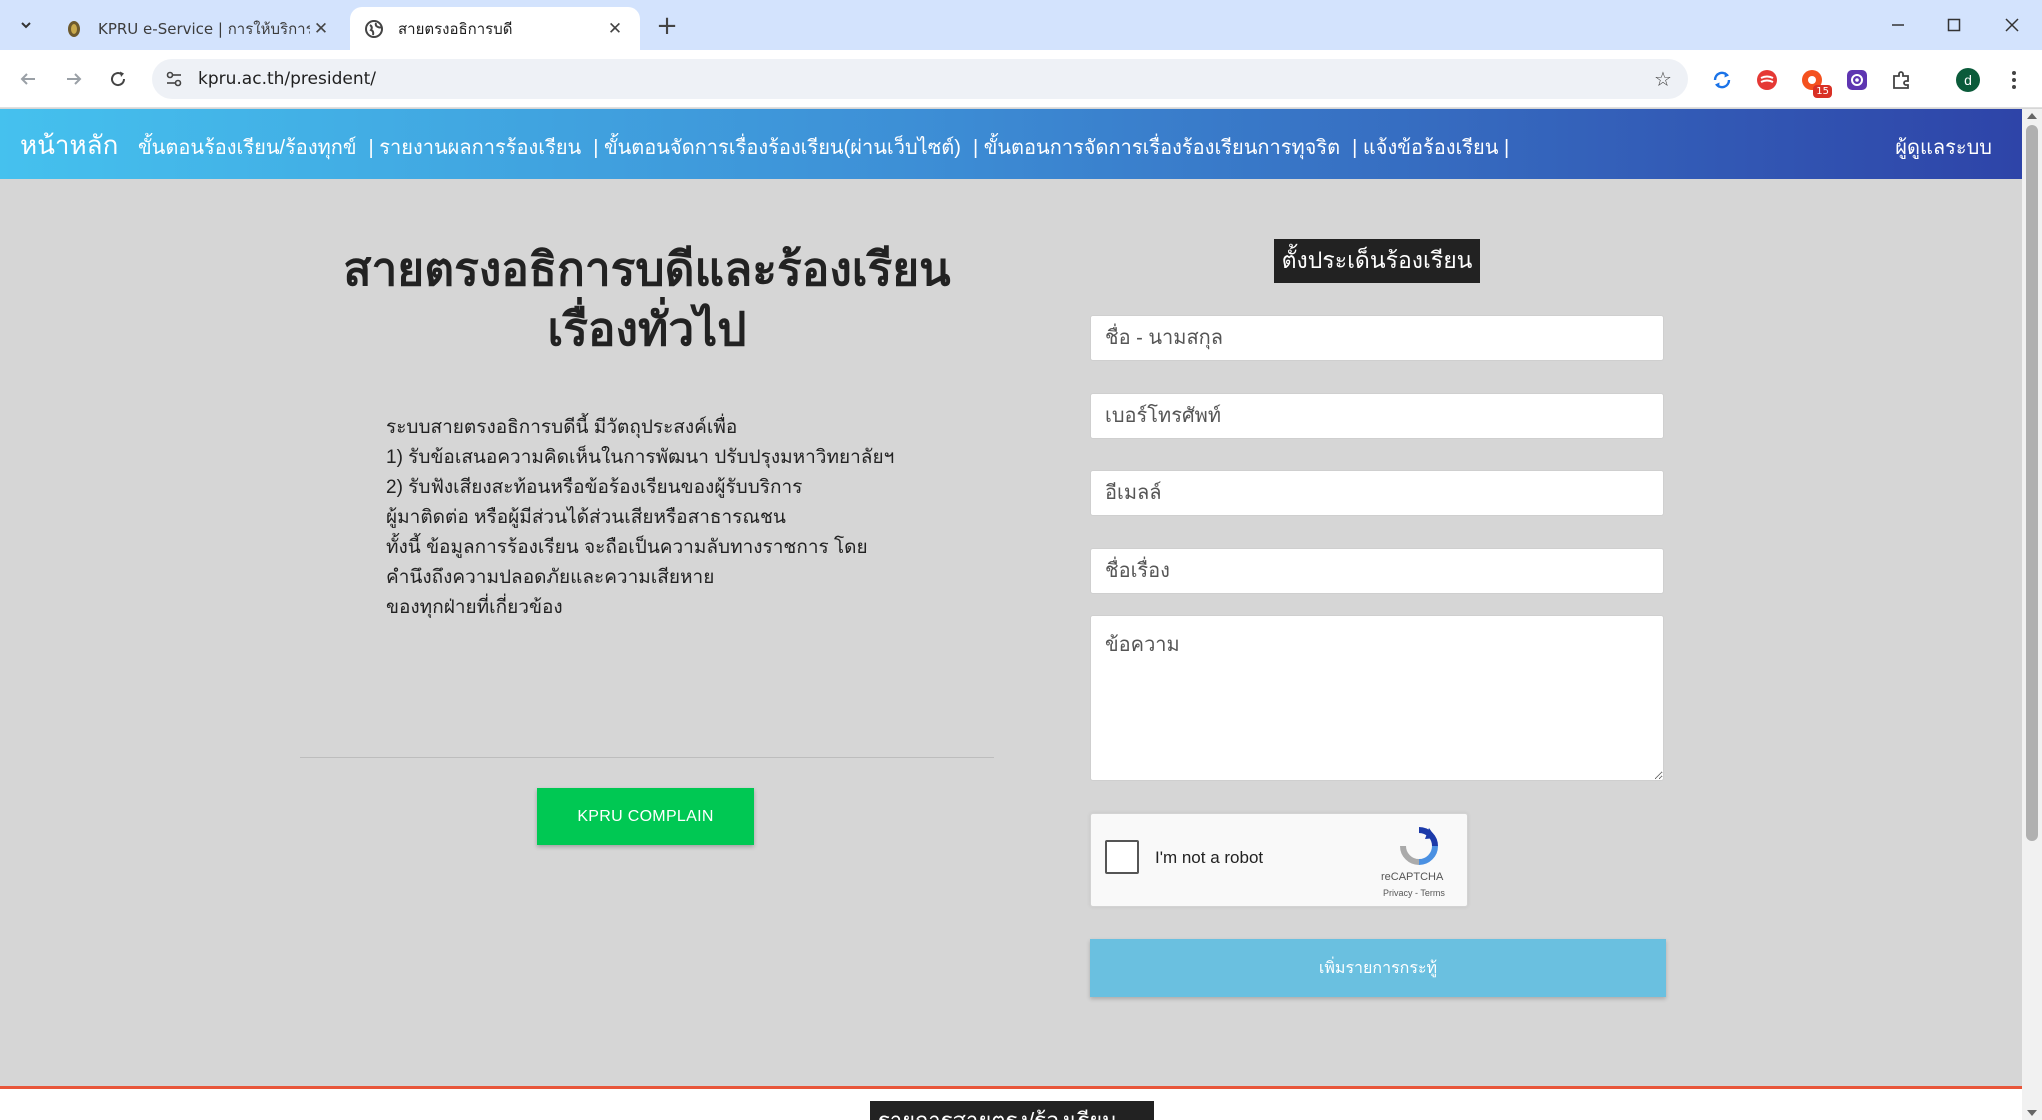 The height and width of the screenshot is (1120, 2042). I want to click on recaptcha-brand: reCAPTCHA, so click(1412, 877).